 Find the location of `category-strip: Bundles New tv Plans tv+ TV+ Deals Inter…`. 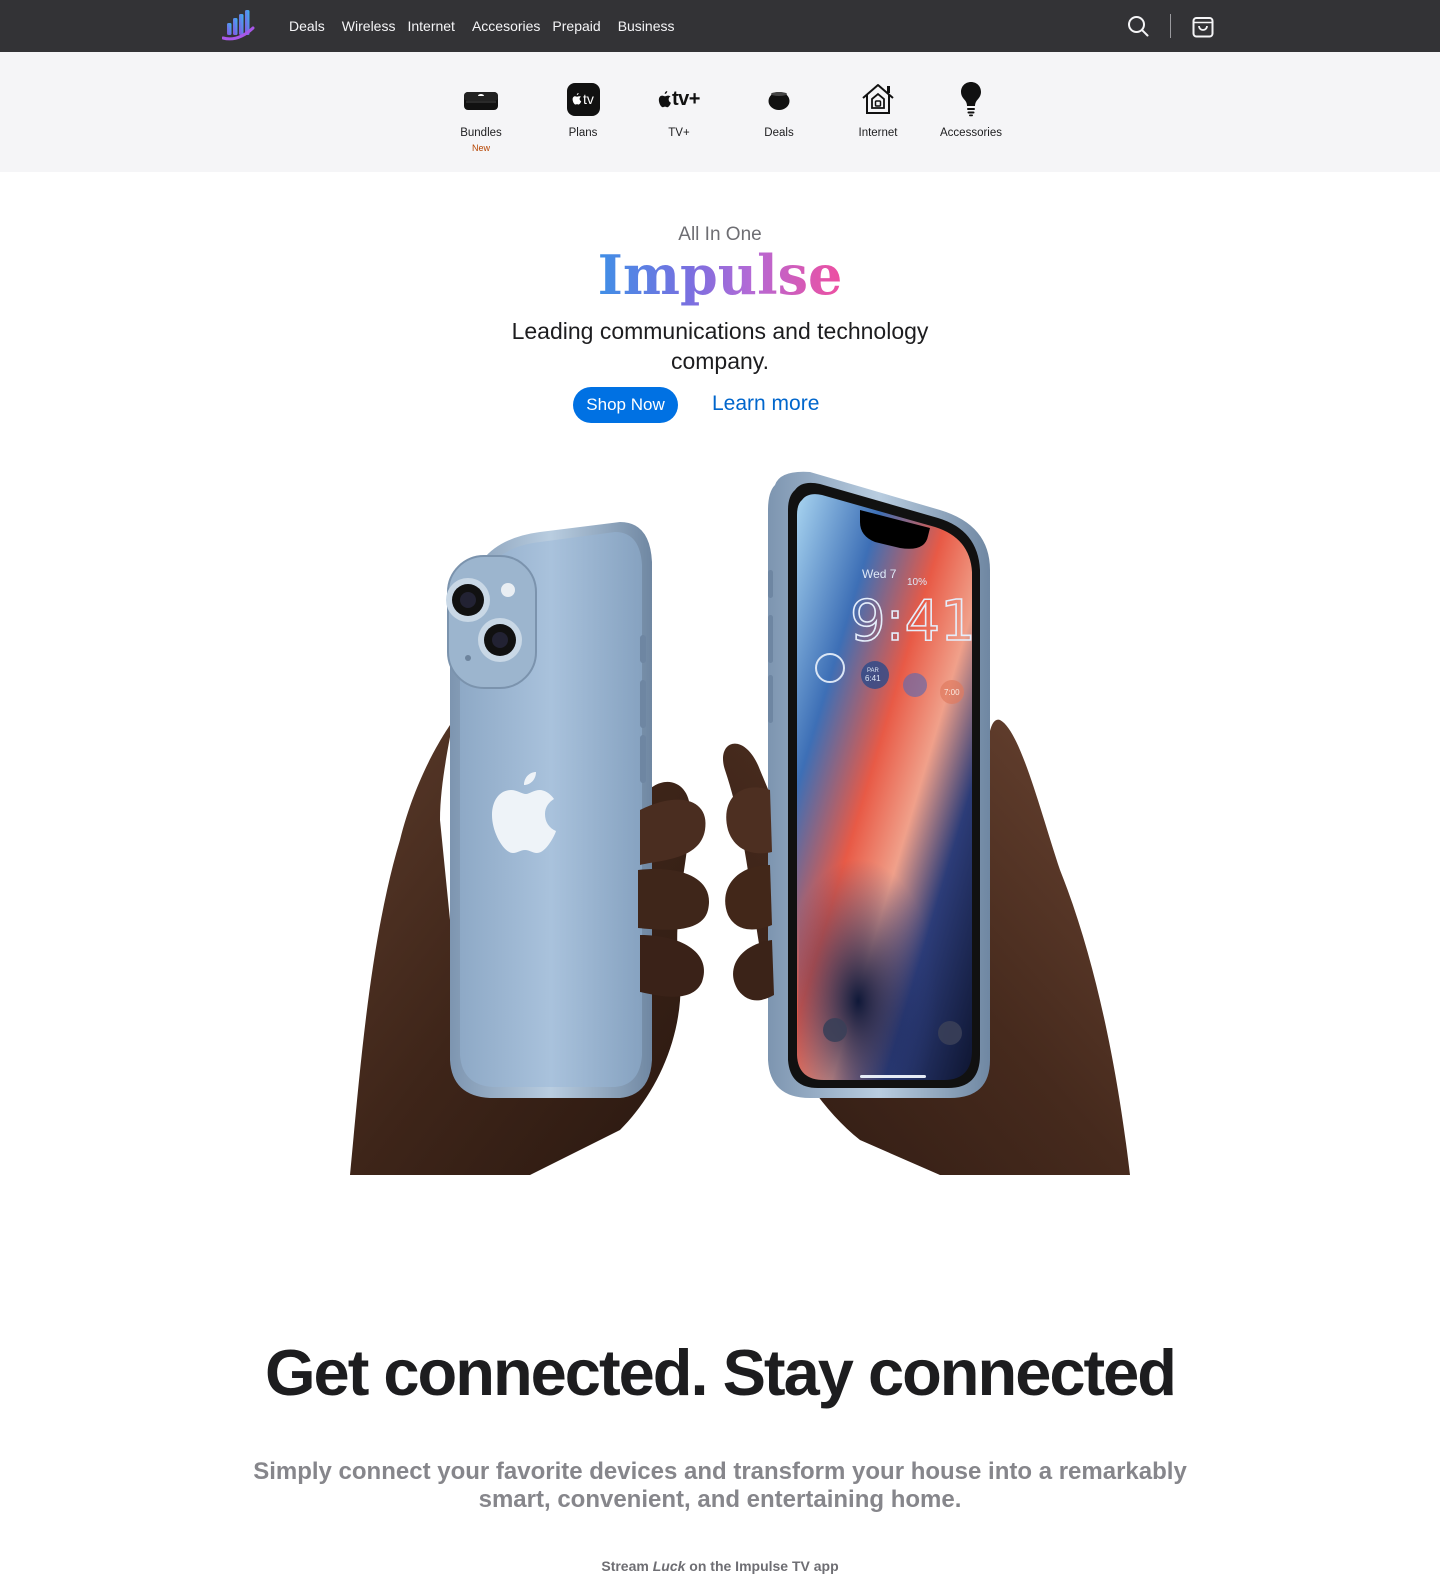

category-strip: Bundles New tv Plans tv+ TV+ Deals Inter… is located at coordinates (720, 112).